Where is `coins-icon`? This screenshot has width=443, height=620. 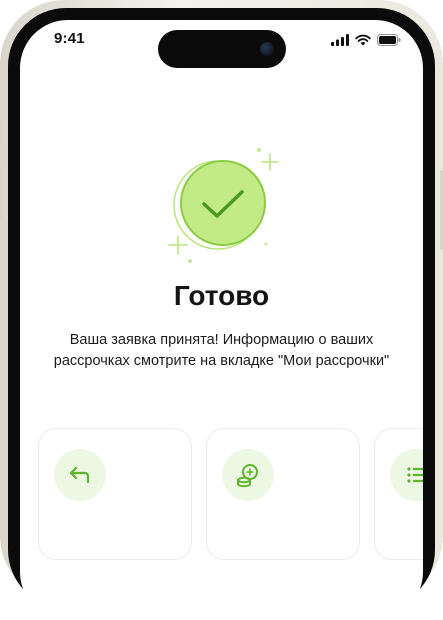
coins-icon is located at coordinates (247, 476).